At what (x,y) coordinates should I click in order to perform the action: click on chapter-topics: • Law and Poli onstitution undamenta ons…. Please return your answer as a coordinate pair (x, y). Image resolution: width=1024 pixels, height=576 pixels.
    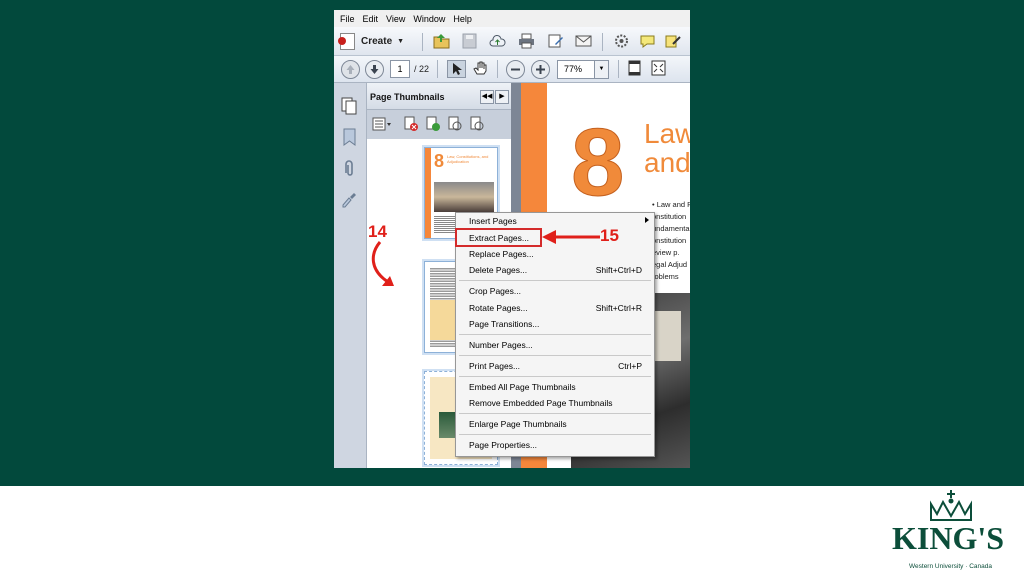
    Looking at the image, I should click on (671, 241).